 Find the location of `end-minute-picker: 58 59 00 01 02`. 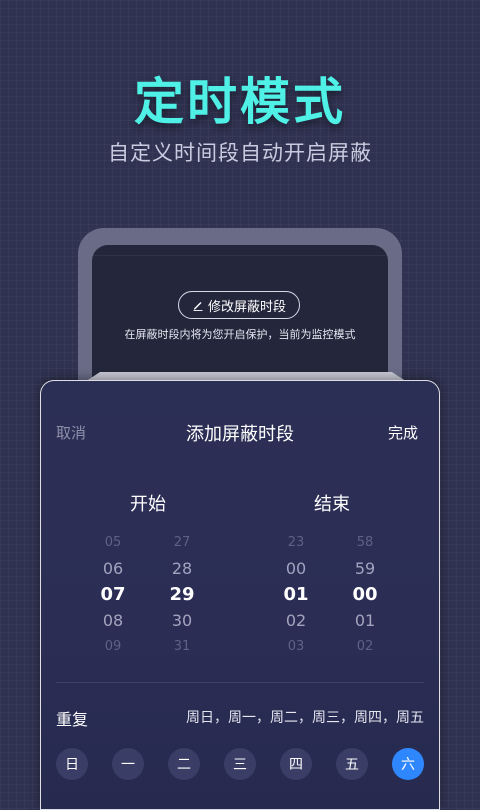

end-minute-picker: 58 59 00 01 02 is located at coordinates (365, 595).